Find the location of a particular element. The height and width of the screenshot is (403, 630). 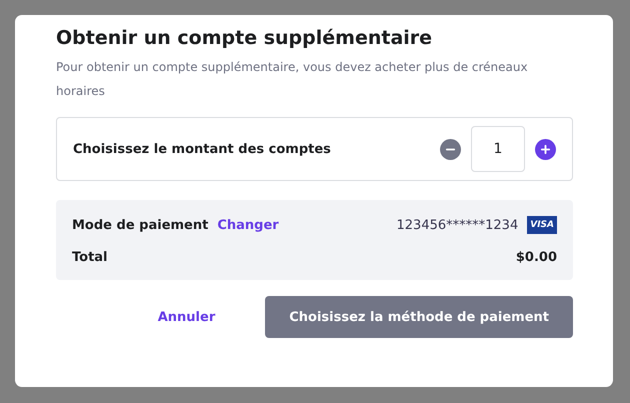

total-label: Total is located at coordinates (90, 257).